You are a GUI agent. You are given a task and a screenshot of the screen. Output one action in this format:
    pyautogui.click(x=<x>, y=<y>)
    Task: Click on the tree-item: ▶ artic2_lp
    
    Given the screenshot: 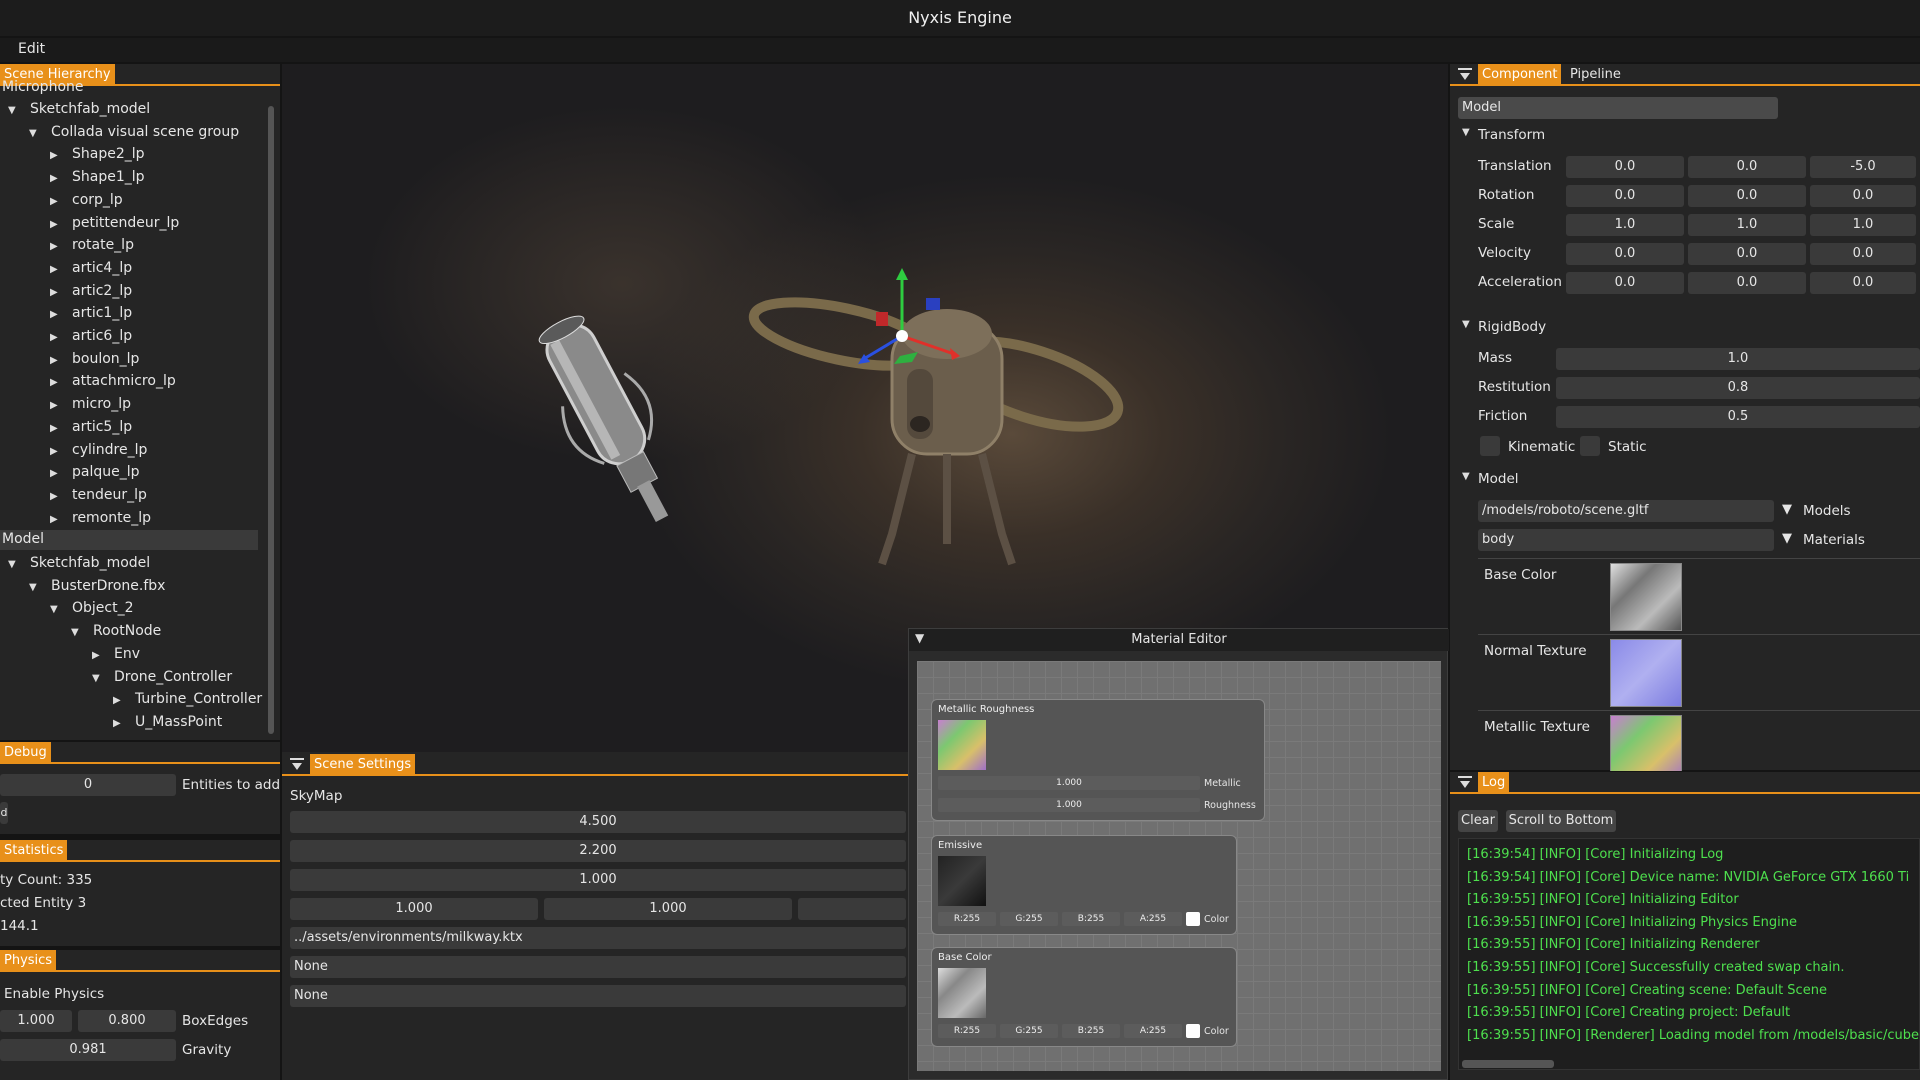 What is the action you would take?
    pyautogui.click(x=91, y=291)
    